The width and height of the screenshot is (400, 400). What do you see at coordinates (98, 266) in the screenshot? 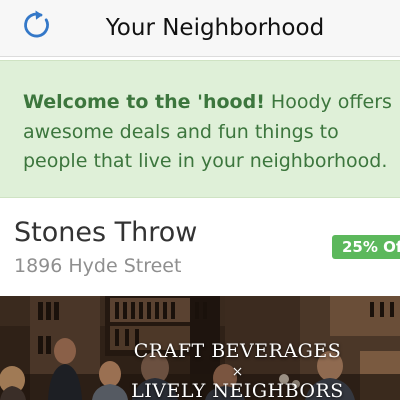
I see `venue-address: 1896 Hyde Street` at bounding box center [98, 266].